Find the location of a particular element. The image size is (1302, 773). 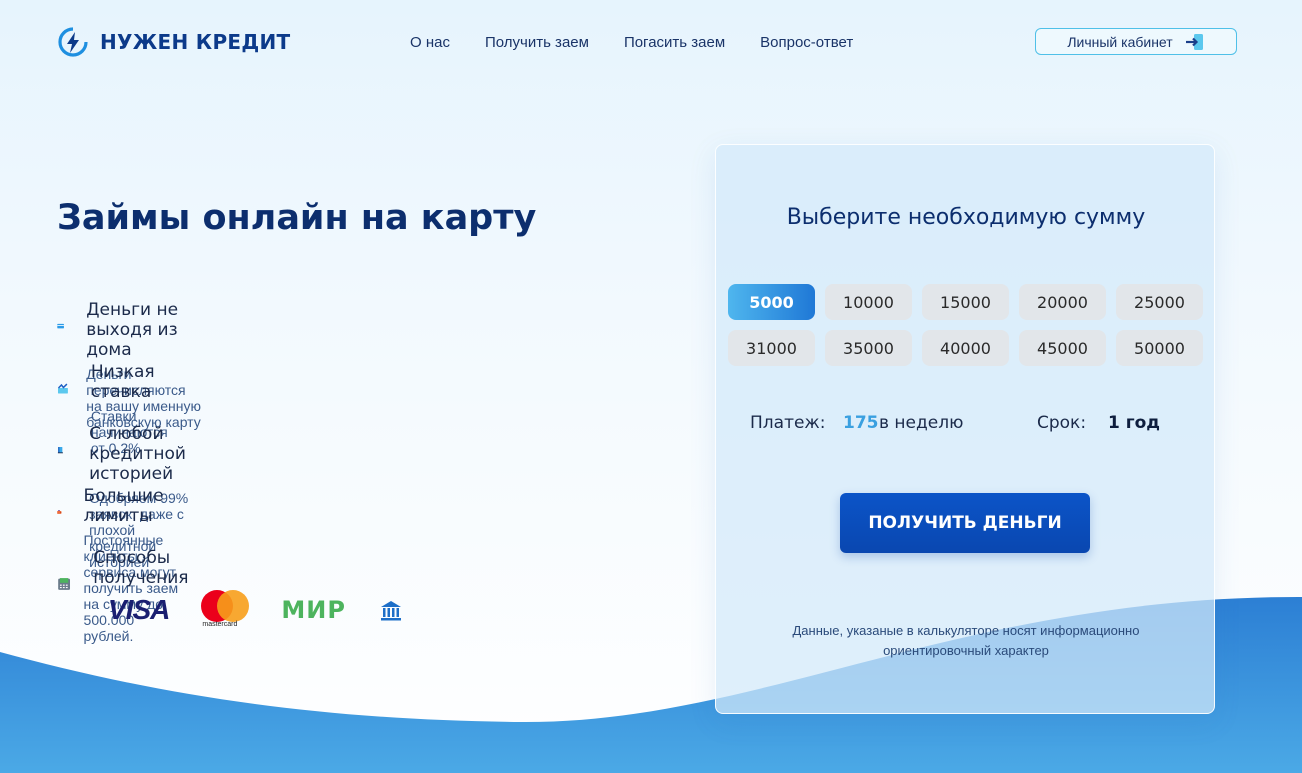

amount-button-45000: 45000 is located at coordinates (1062, 348).